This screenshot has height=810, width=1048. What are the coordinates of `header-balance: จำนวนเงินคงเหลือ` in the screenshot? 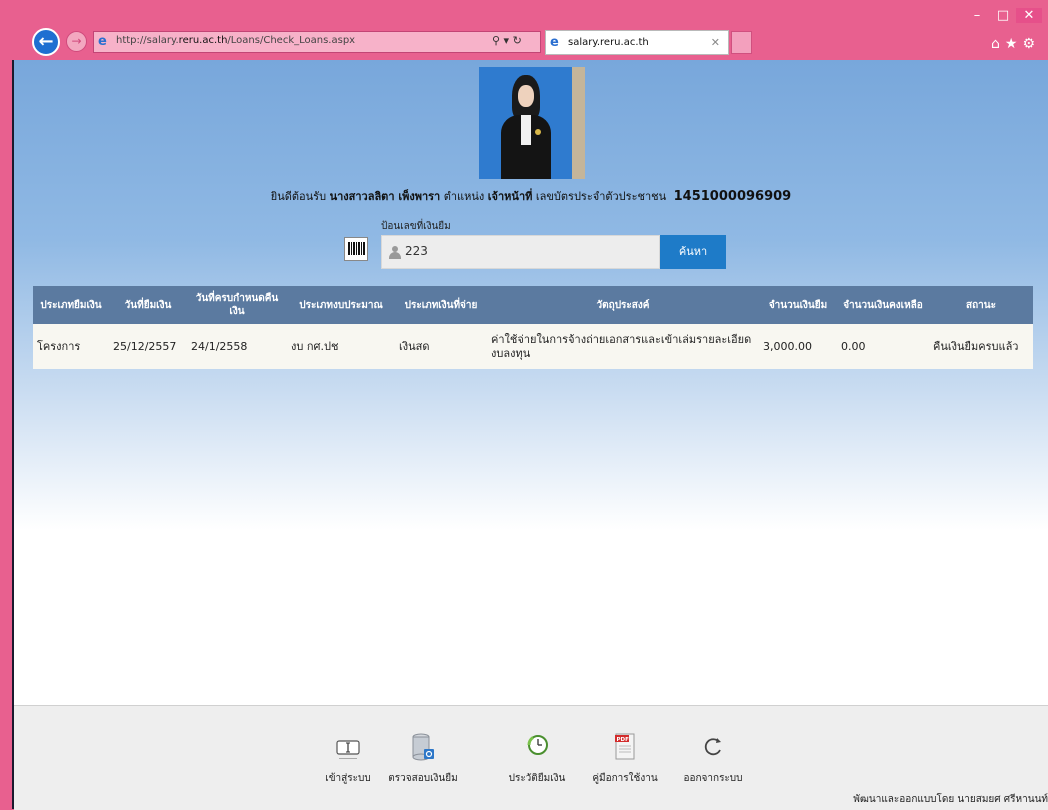 It's located at (883, 305).